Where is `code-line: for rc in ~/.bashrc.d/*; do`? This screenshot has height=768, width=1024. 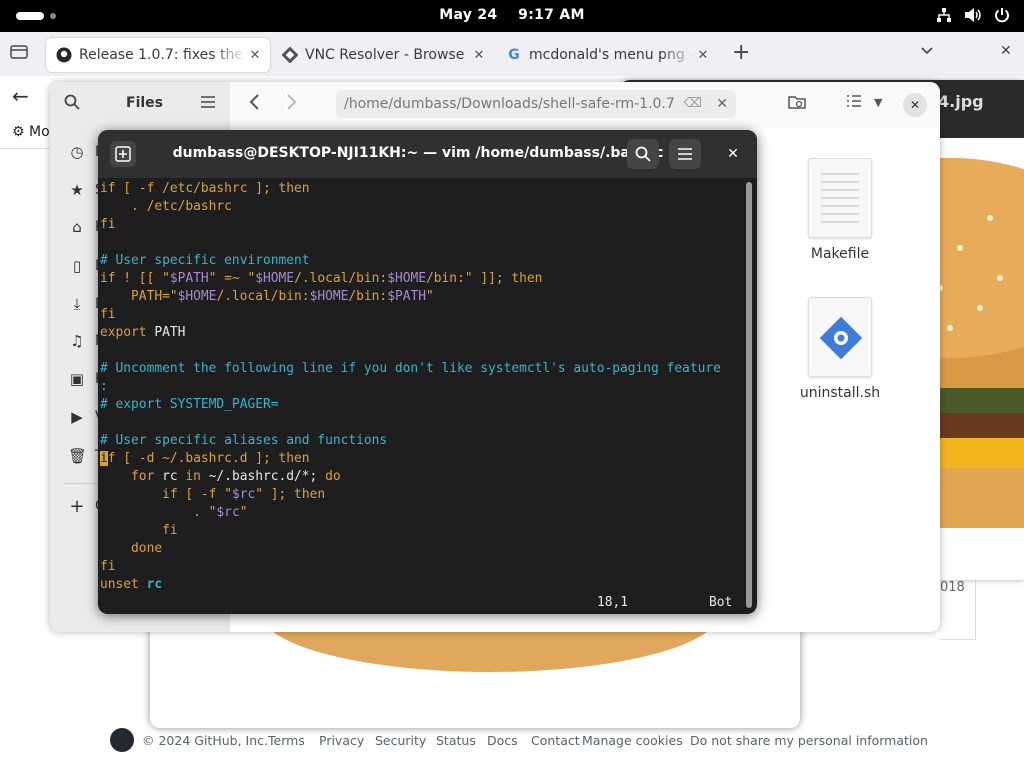
code-line: for rc in ~/.bashrc.d/*; do is located at coordinates (220, 476).